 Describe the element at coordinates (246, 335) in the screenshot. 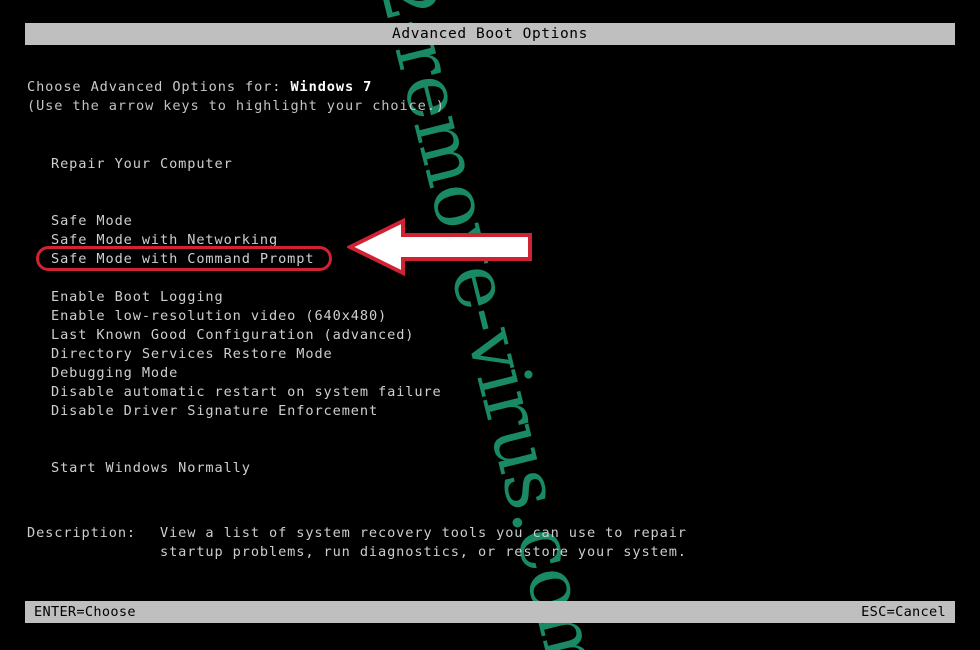

I see `menu-item-last-known-good-configuration: Last Known Good Configuration (advanced)` at that location.